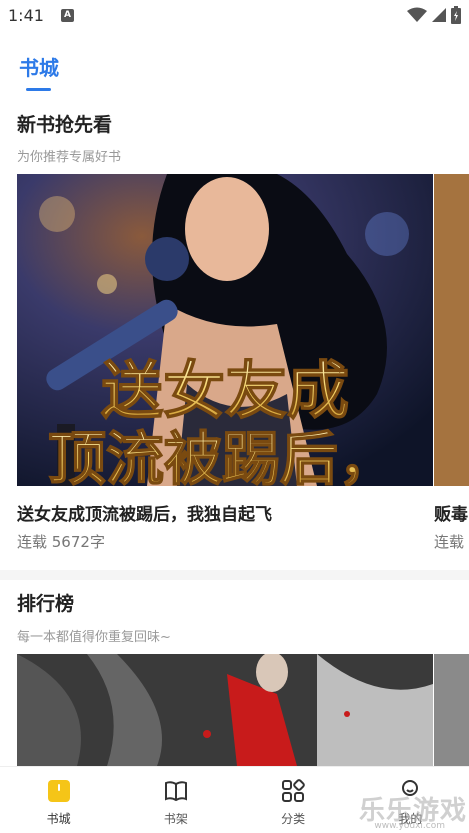 The image size is (469, 833). I want to click on book-card: 贩毒 连载, so click(451, 362).